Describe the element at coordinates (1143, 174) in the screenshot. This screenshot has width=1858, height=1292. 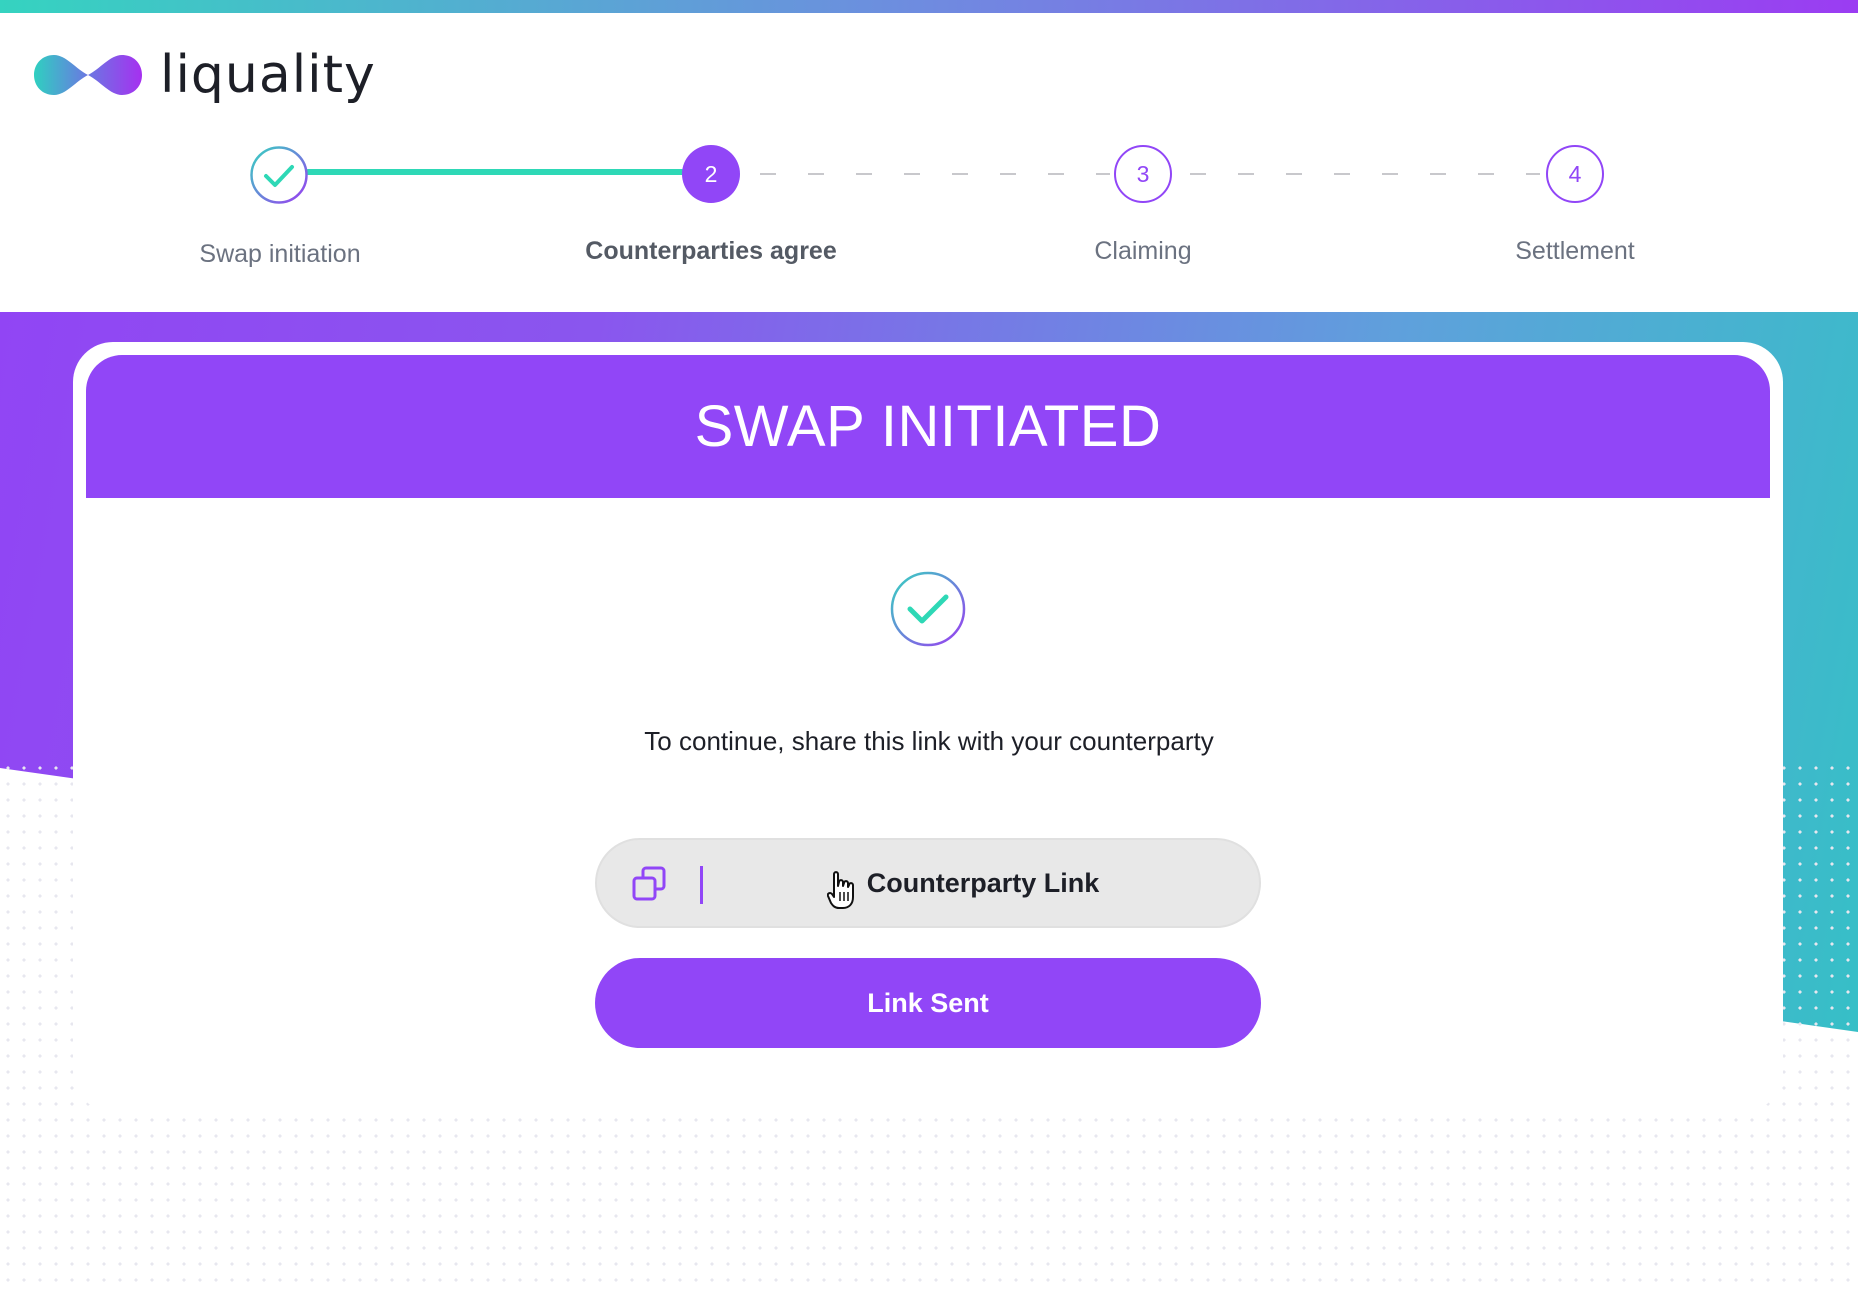
I see `step-3-circle: 3` at that location.